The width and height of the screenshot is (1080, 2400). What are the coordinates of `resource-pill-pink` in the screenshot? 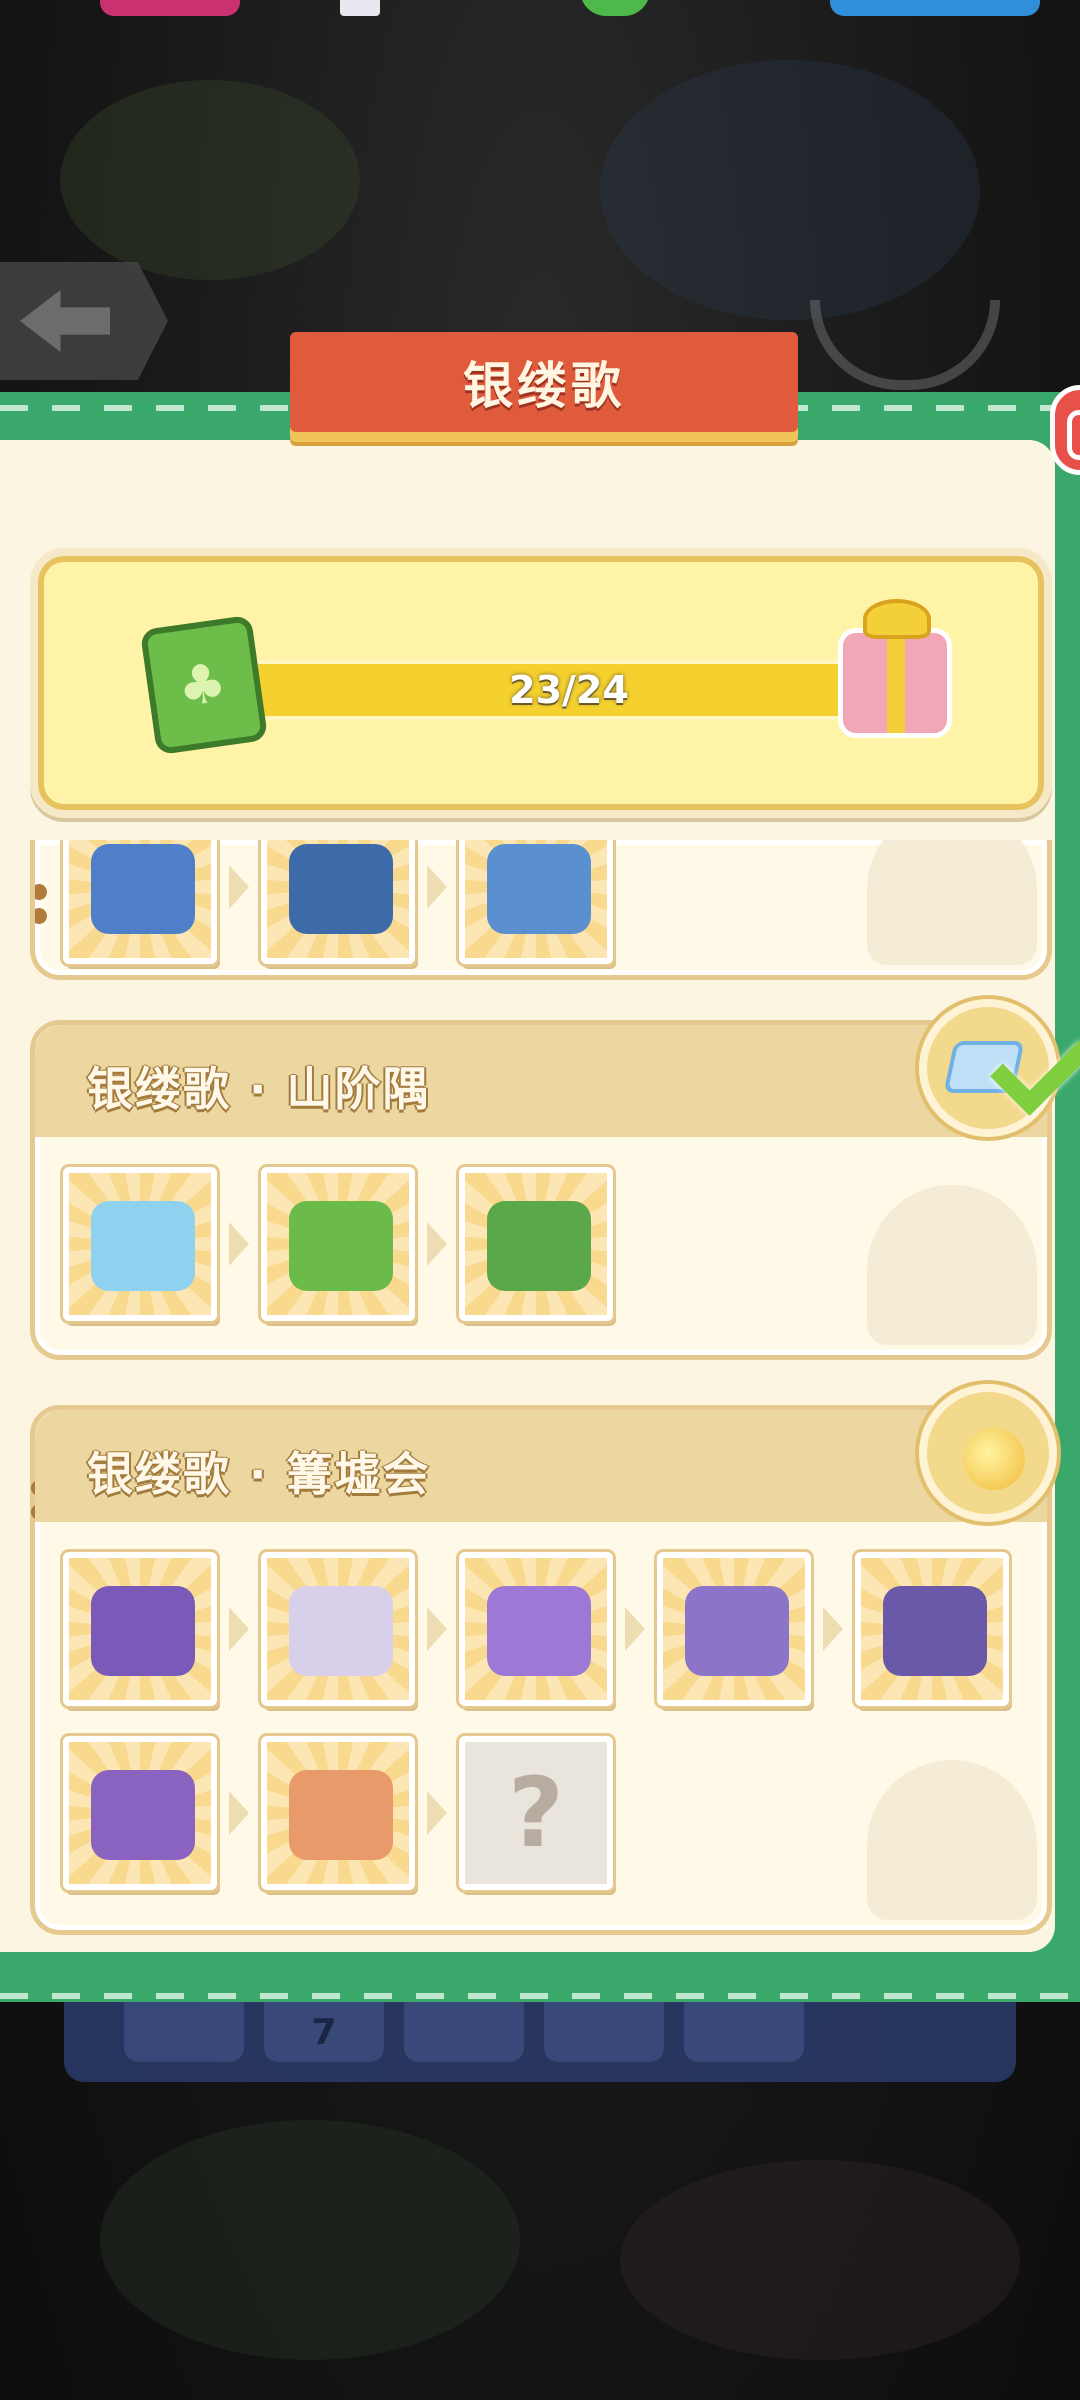 It's located at (170, 8).